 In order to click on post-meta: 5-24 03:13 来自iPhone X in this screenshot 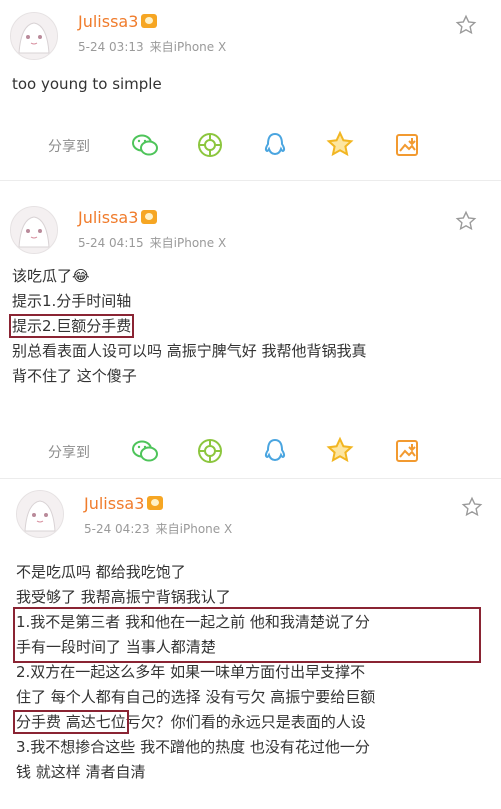, I will do `click(152, 46)`.